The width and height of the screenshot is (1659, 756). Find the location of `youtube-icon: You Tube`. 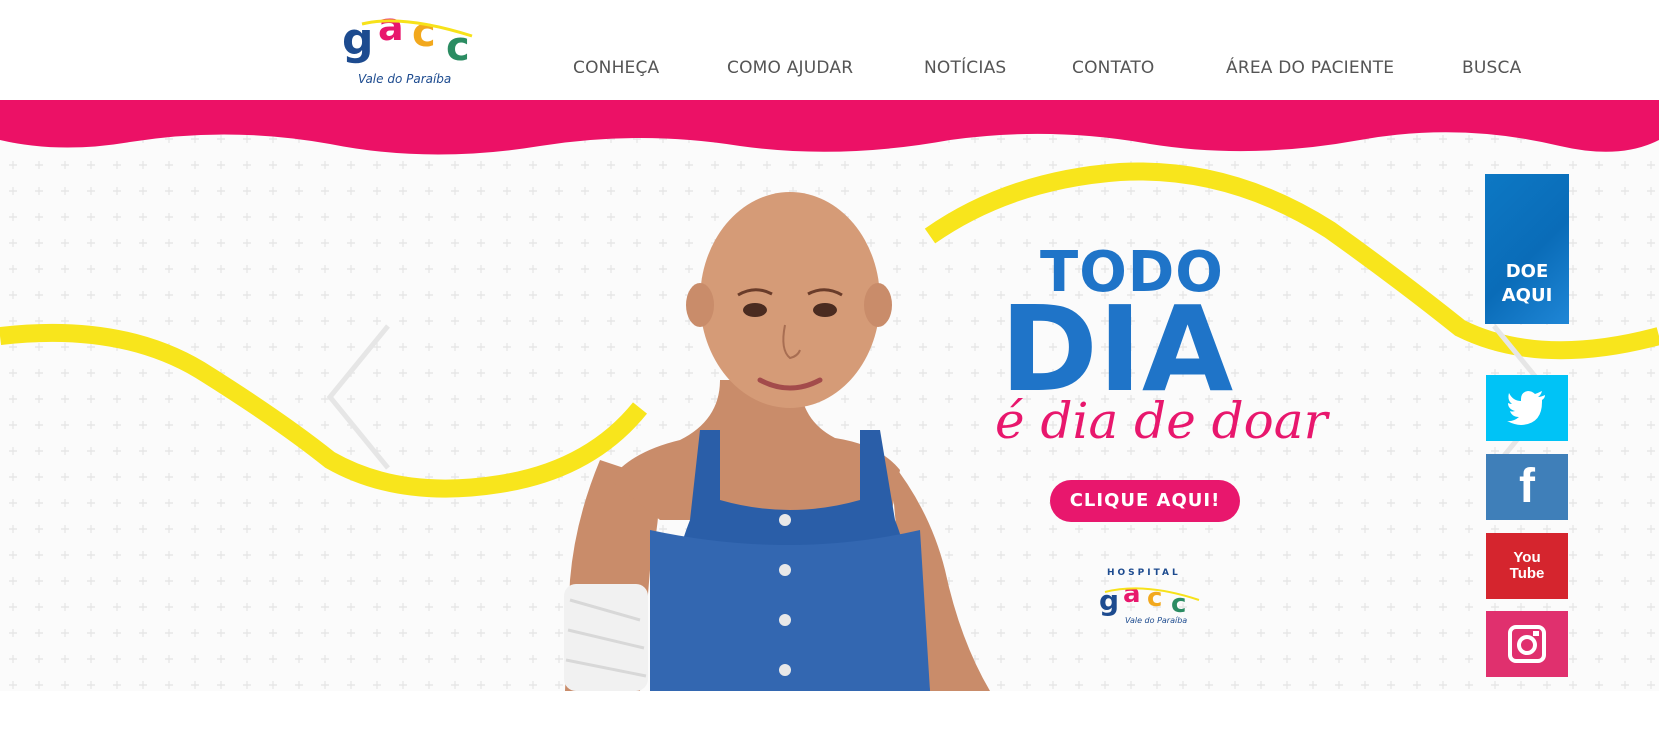

youtube-icon: You Tube is located at coordinates (1527, 565).